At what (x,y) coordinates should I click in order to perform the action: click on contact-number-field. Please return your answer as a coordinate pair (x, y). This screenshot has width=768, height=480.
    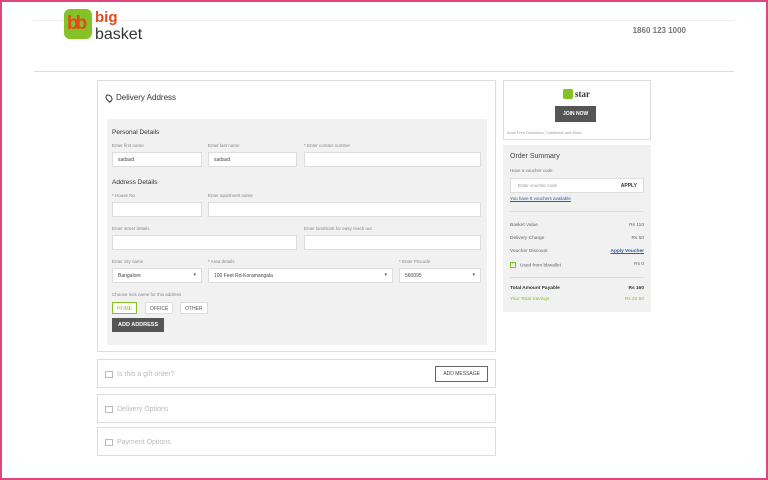
    Looking at the image, I should click on (392, 159).